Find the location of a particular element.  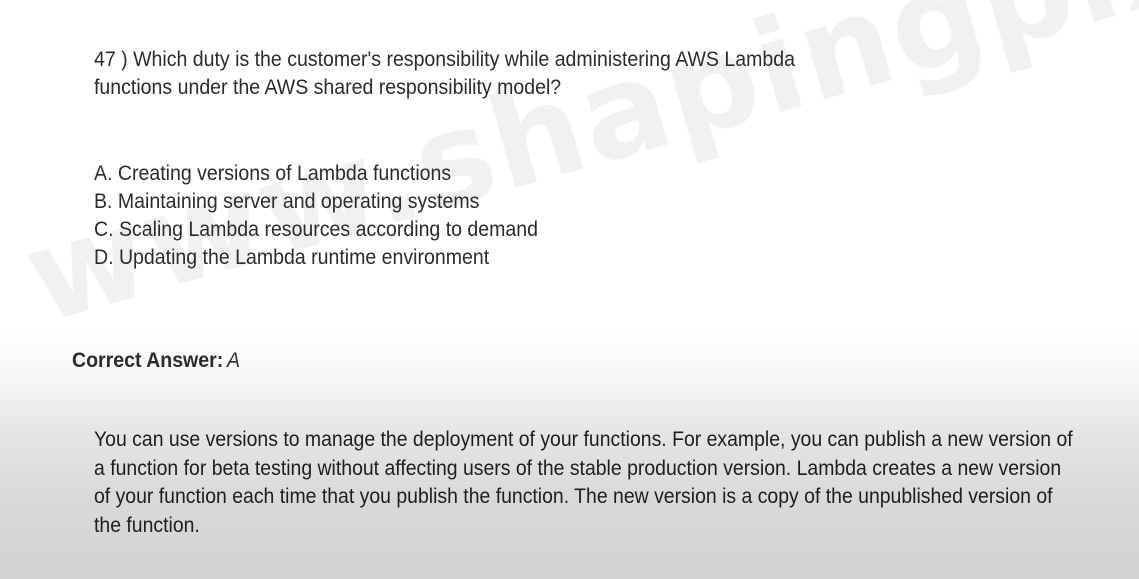

correct-answer-value: A is located at coordinates (233, 360).